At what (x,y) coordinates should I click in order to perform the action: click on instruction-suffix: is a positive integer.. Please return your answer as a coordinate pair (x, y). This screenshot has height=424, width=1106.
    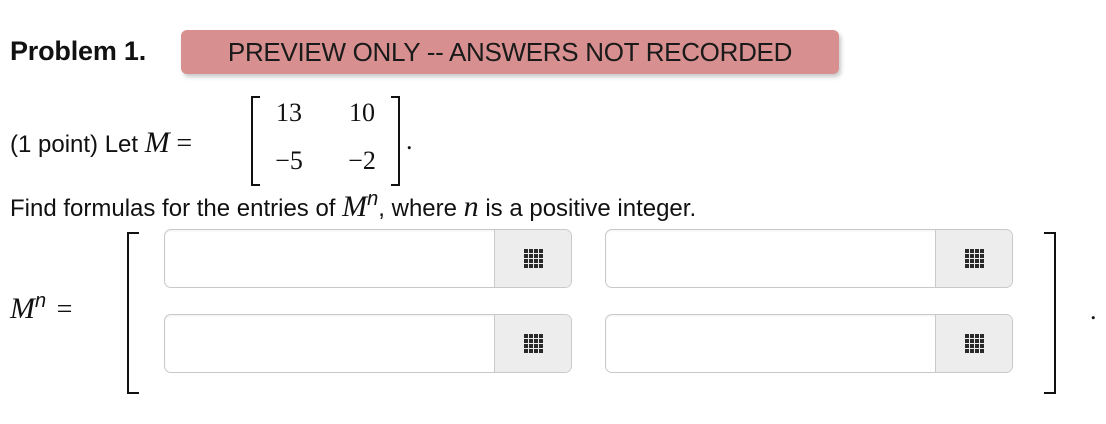
    Looking at the image, I should click on (591, 208).